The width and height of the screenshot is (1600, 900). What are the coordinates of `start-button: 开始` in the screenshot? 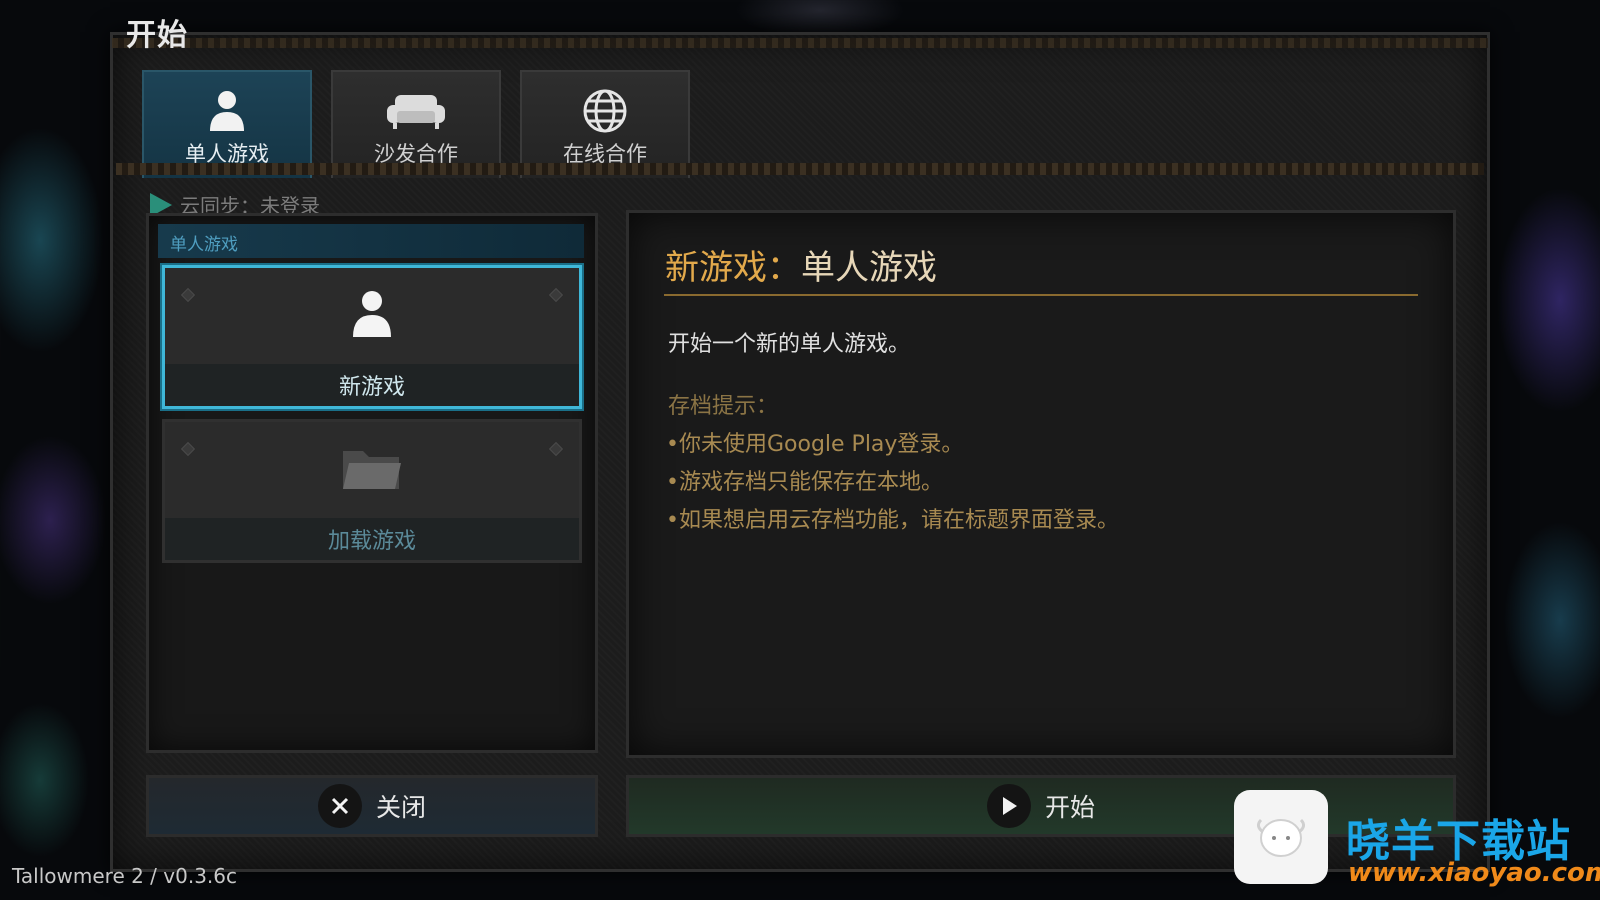 It's located at (1041, 806).